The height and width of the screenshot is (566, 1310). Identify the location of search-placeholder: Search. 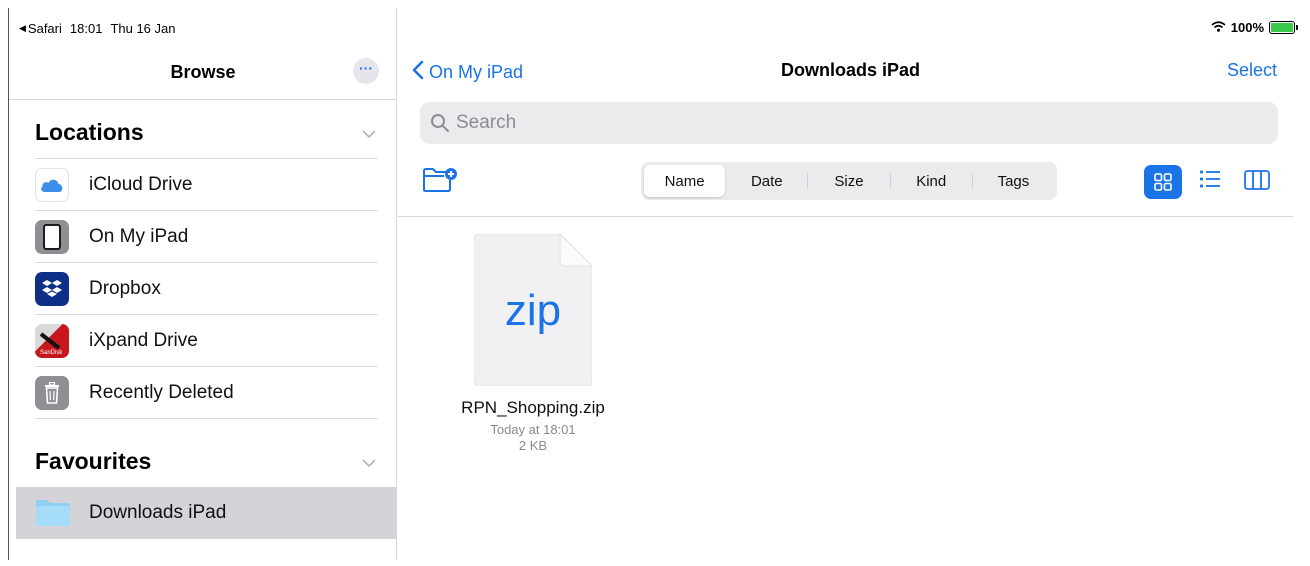
(486, 122).